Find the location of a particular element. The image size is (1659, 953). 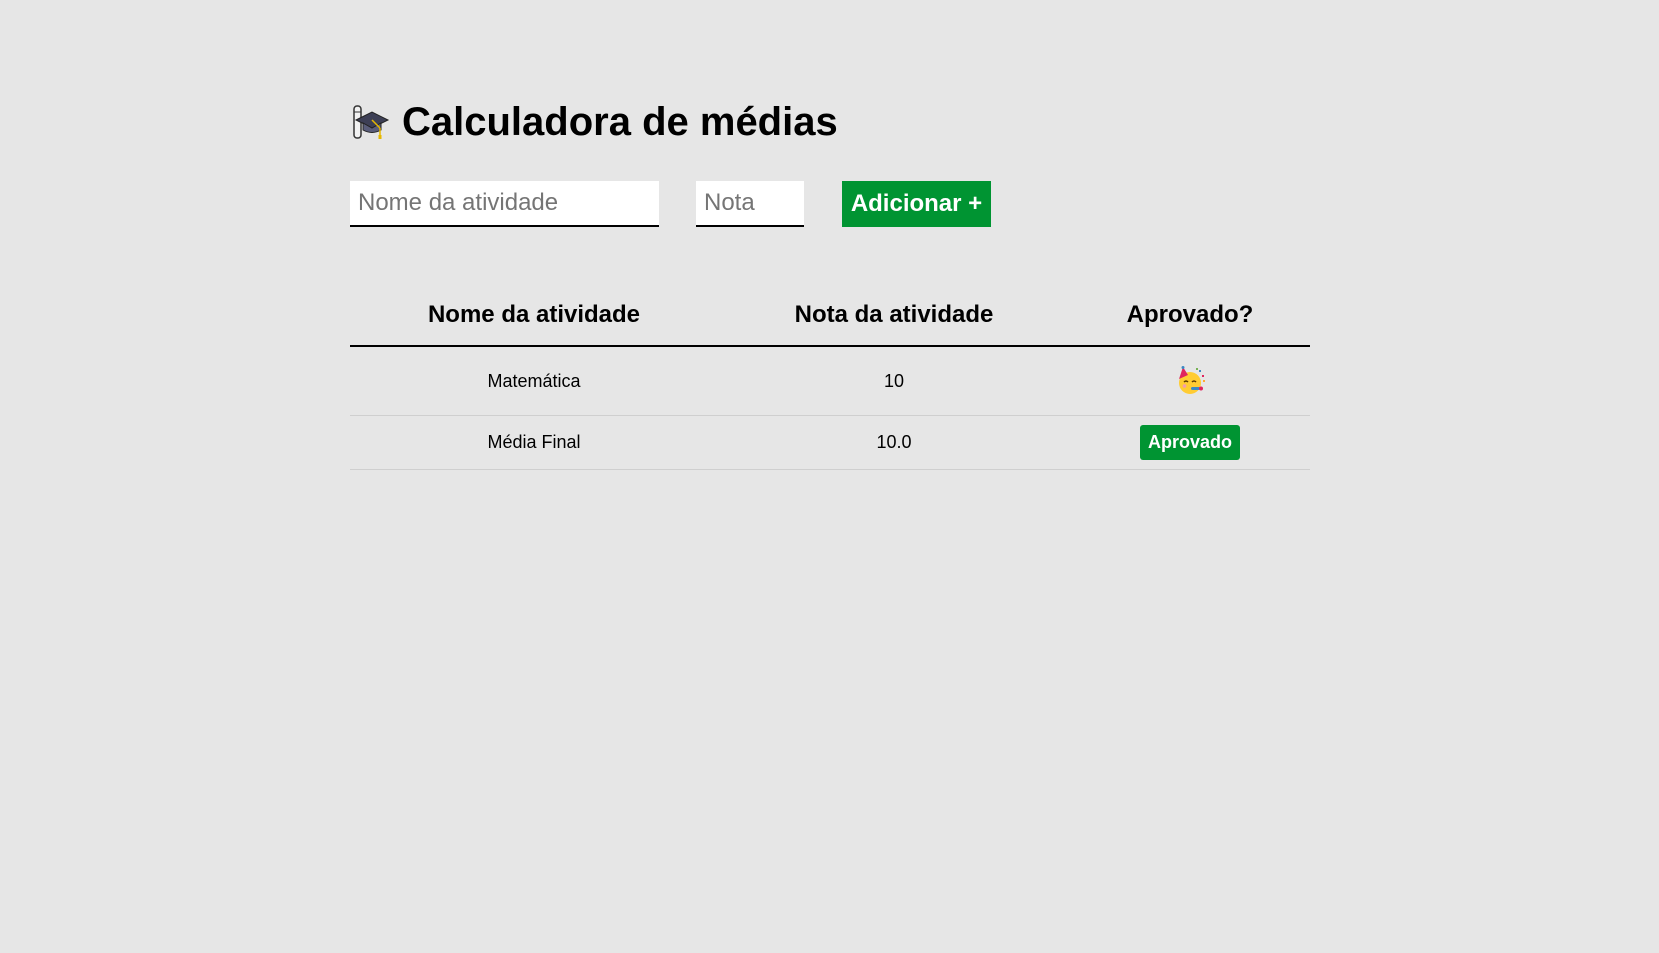

activity-form: Adicionar + is located at coordinates (830, 204).